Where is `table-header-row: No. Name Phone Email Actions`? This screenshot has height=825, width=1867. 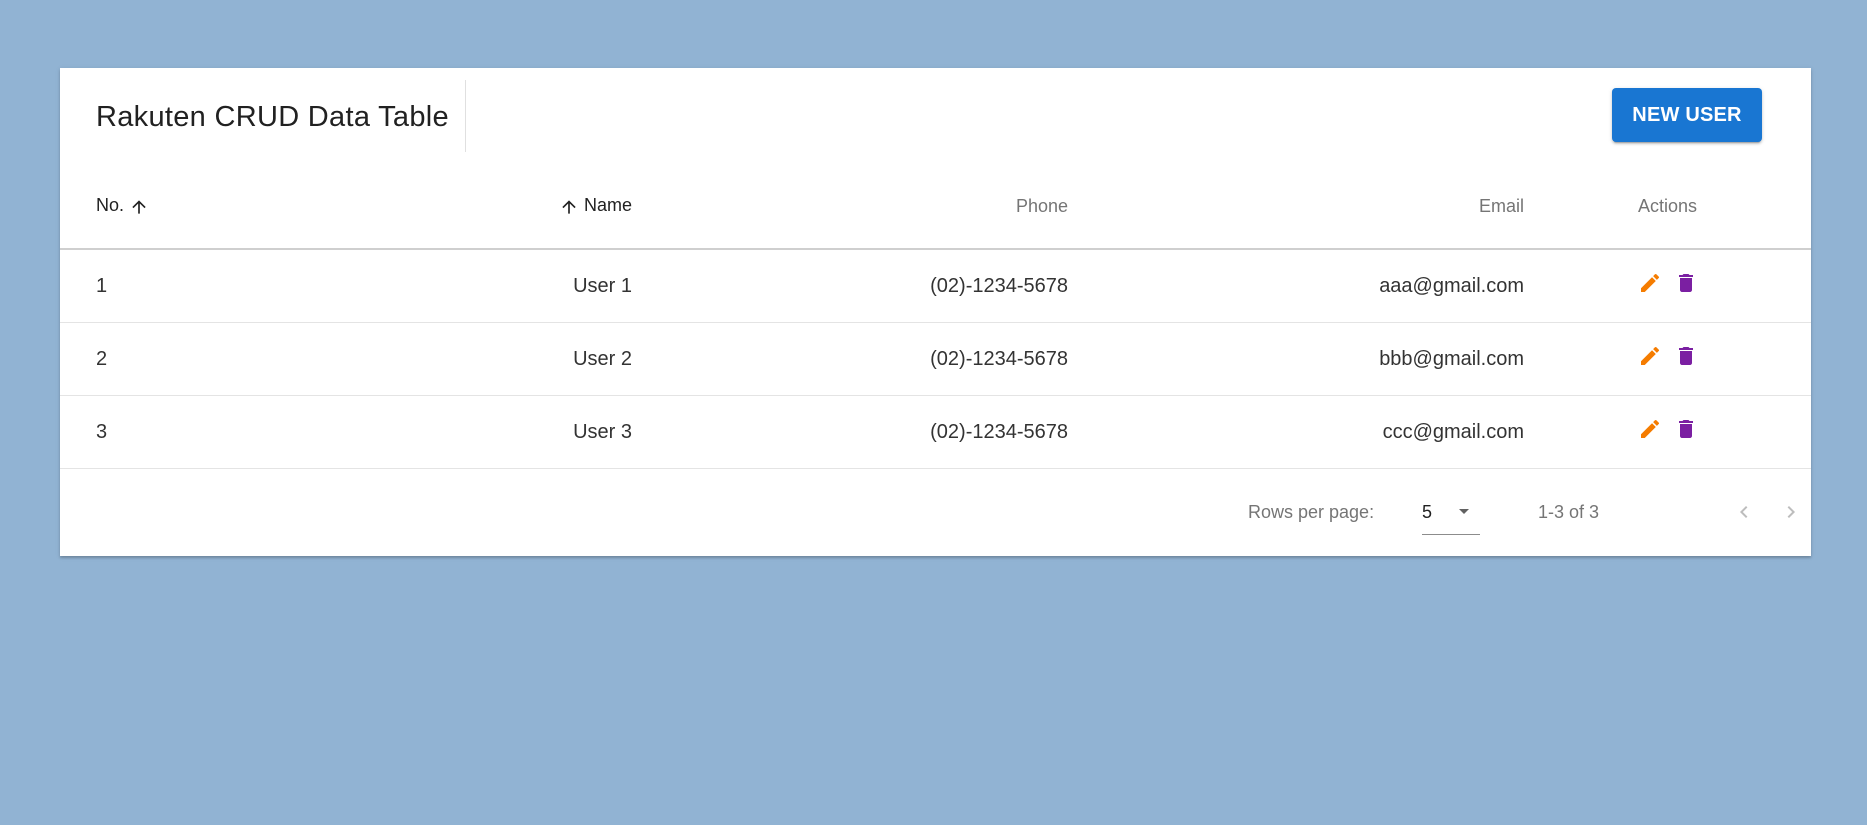 table-header-row: No. Name Phone Email Actions is located at coordinates (935, 207).